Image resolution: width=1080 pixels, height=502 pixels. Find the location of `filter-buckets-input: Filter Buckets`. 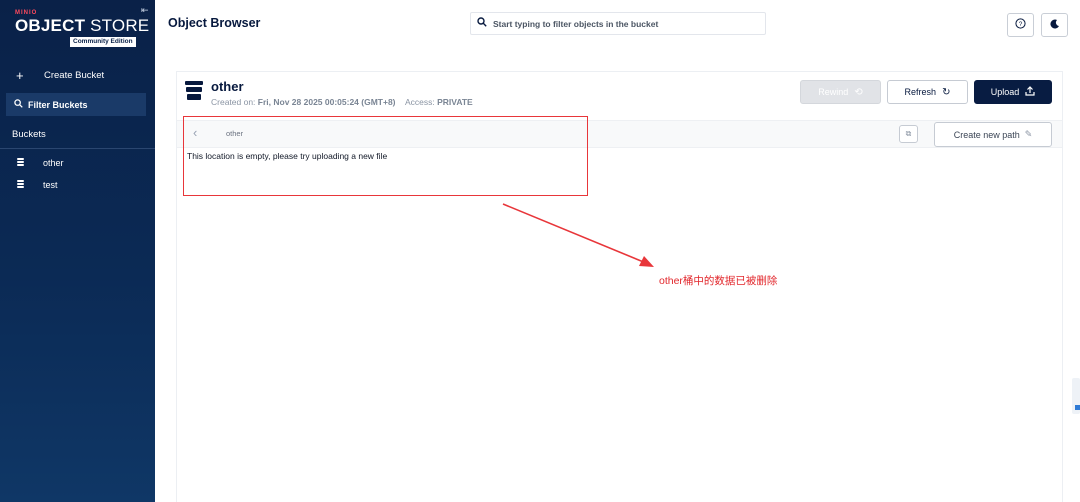

filter-buckets-input: Filter Buckets is located at coordinates (76, 104).